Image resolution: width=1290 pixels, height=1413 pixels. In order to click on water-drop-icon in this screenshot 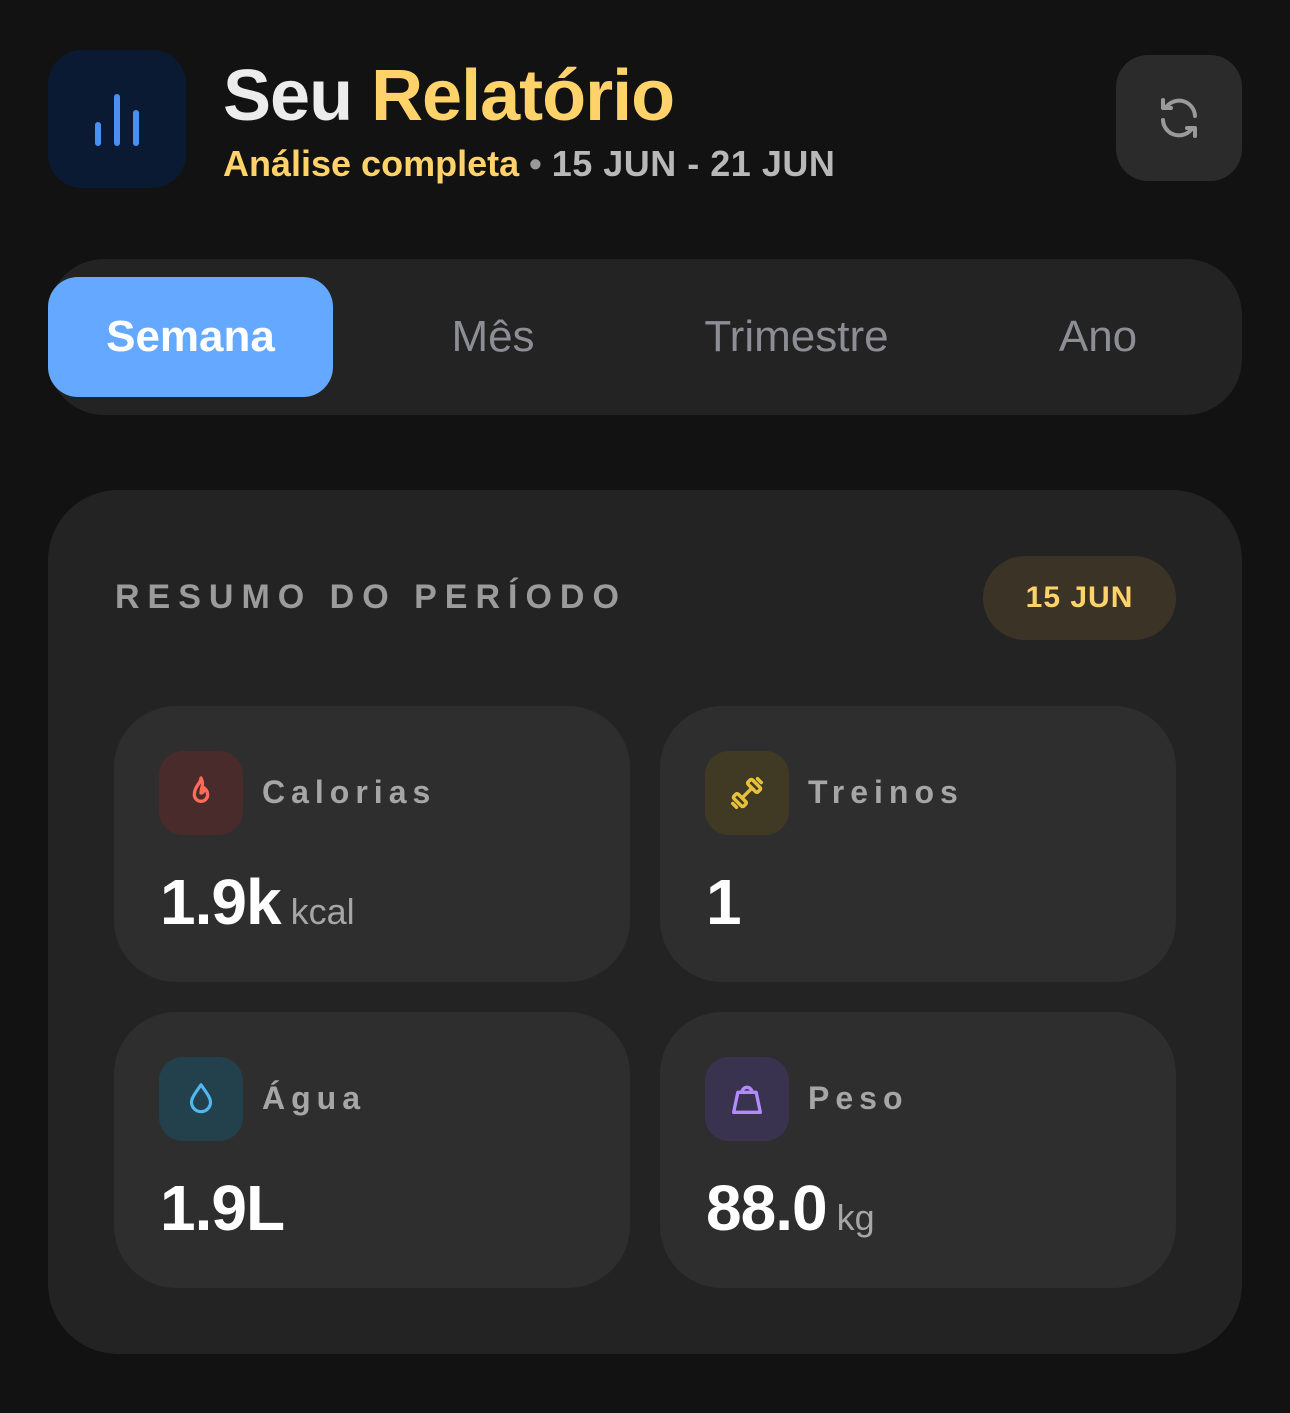, I will do `click(201, 1098)`.